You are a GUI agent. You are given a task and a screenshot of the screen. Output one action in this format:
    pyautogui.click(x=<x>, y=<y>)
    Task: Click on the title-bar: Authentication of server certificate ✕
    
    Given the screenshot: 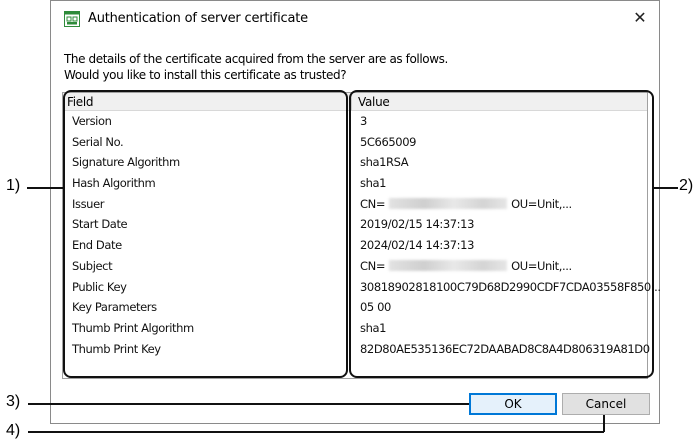 What is the action you would take?
    pyautogui.click(x=355, y=19)
    